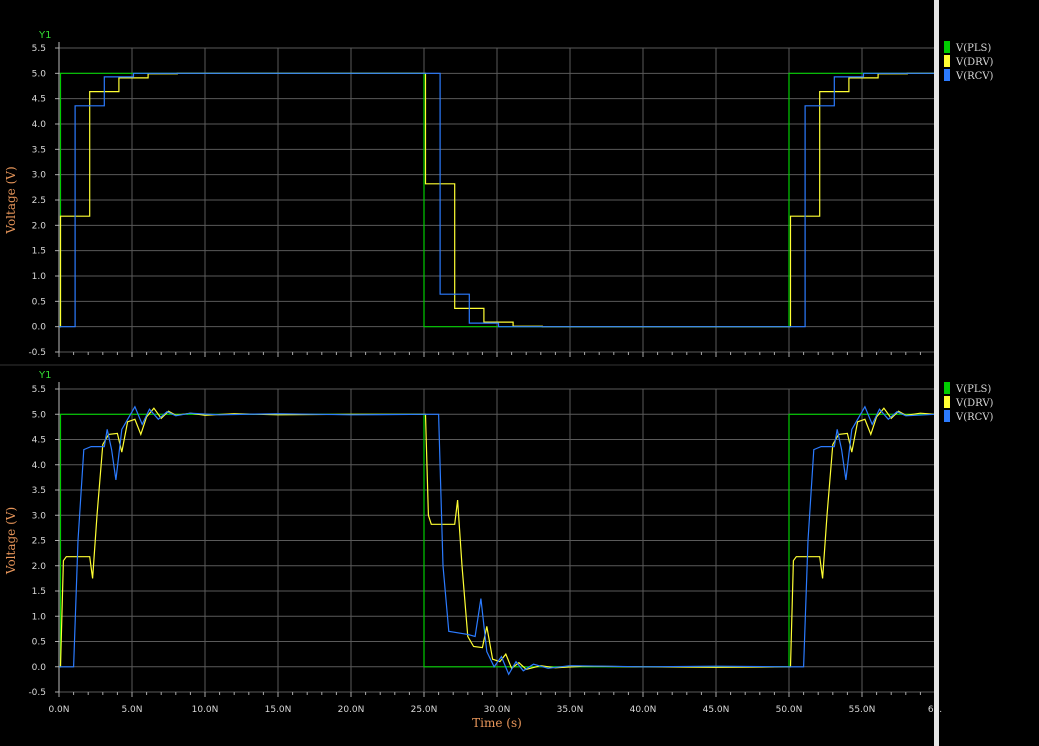 This screenshot has height=746, width=1039. Describe the element at coordinates (58, 710) in the screenshot. I see `x-tick-label: 0.0N` at that location.